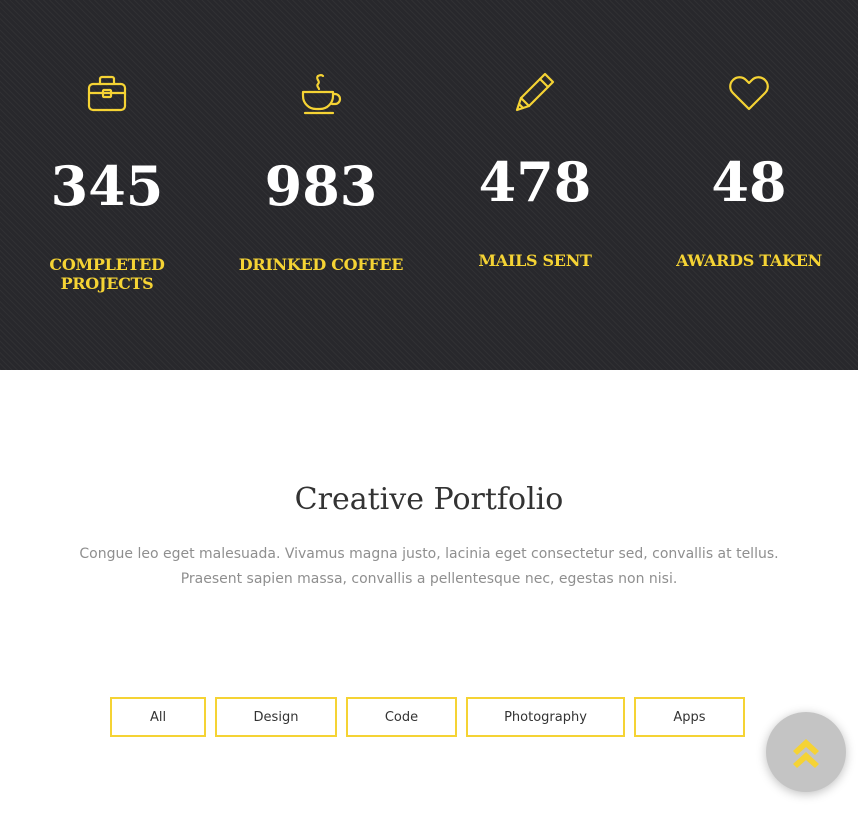 This screenshot has height=830, width=858. I want to click on heart-icon, so click(749, 92).